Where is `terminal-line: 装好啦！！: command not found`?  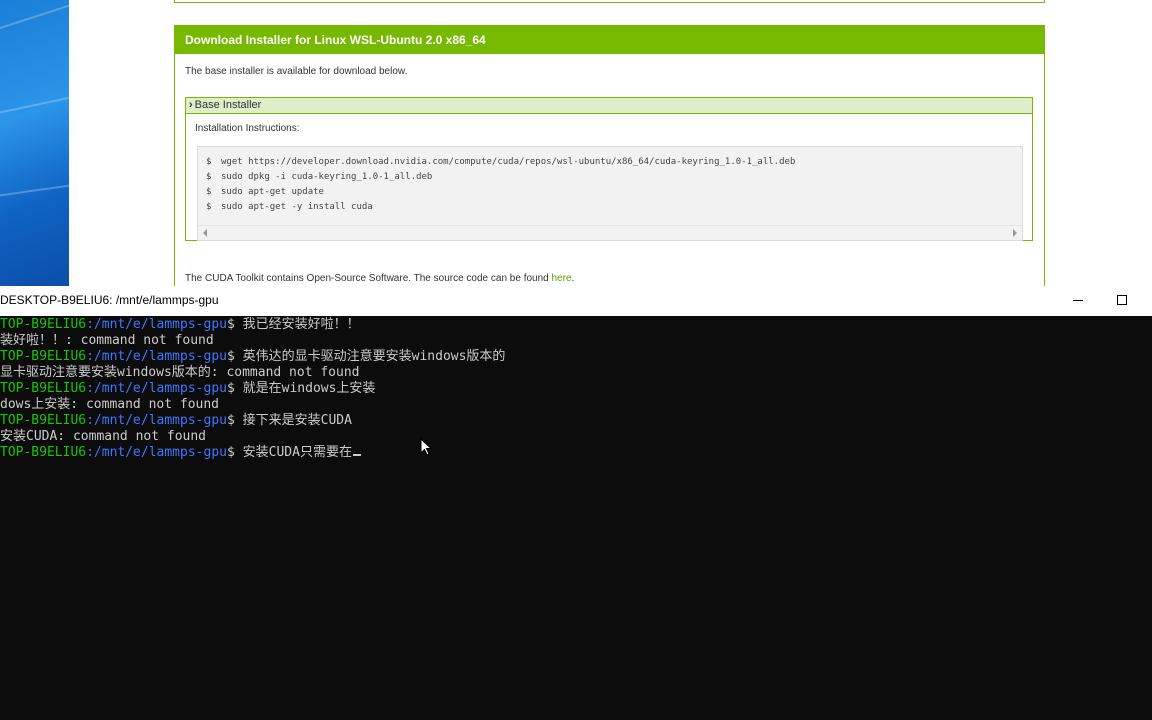
terminal-line: 装好啦！！: command not found is located at coordinates (107, 341).